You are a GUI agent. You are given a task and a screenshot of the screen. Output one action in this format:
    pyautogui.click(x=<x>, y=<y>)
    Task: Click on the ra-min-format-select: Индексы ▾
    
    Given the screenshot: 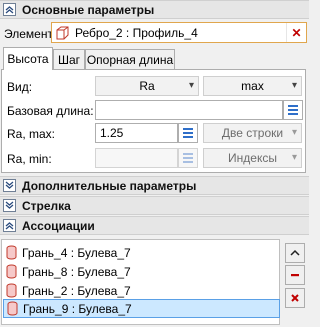 What is the action you would take?
    pyautogui.click(x=252, y=158)
    